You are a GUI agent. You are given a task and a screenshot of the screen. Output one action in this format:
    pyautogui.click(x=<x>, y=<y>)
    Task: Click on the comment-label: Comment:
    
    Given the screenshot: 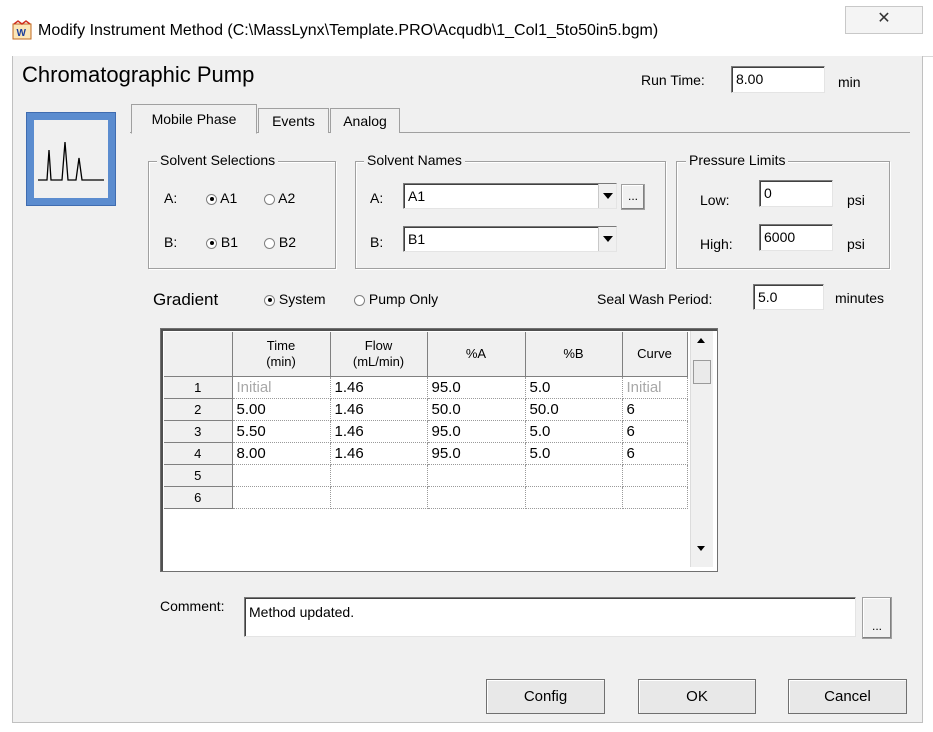 What is the action you would take?
    pyautogui.click(x=192, y=606)
    